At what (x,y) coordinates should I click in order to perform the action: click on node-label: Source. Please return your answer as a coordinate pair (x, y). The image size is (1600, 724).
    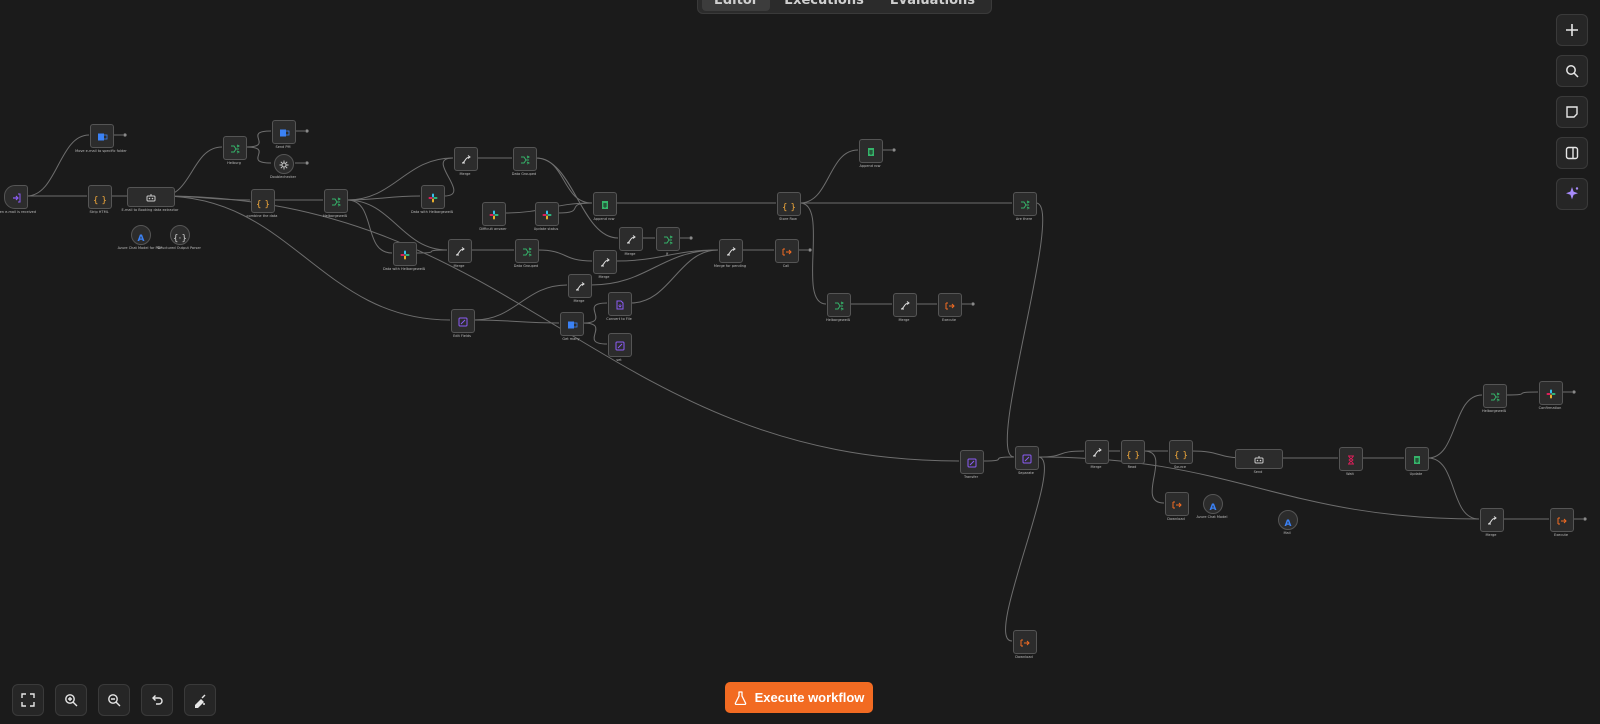
    Looking at the image, I should click on (1180, 467).